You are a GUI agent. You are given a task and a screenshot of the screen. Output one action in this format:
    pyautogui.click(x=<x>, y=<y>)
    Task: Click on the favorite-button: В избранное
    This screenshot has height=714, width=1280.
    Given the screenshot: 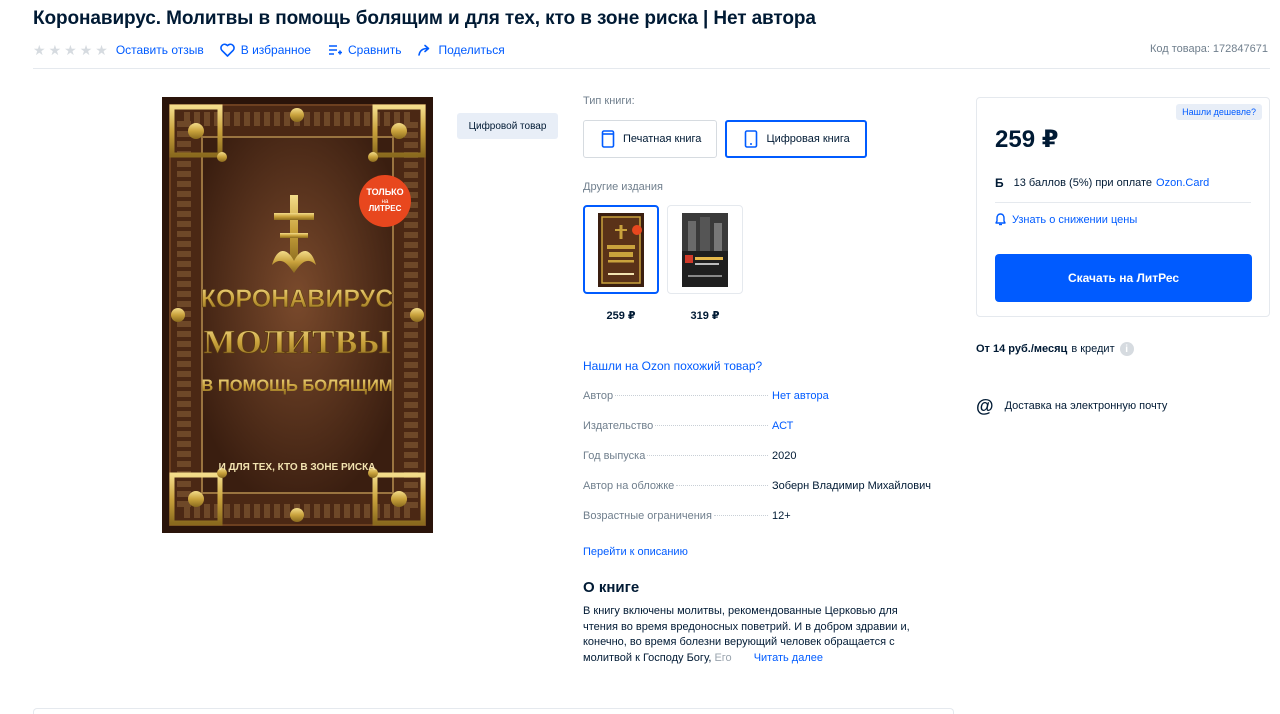 What is the action you would take?
    pyautogui.click(x=265, y=50)
    